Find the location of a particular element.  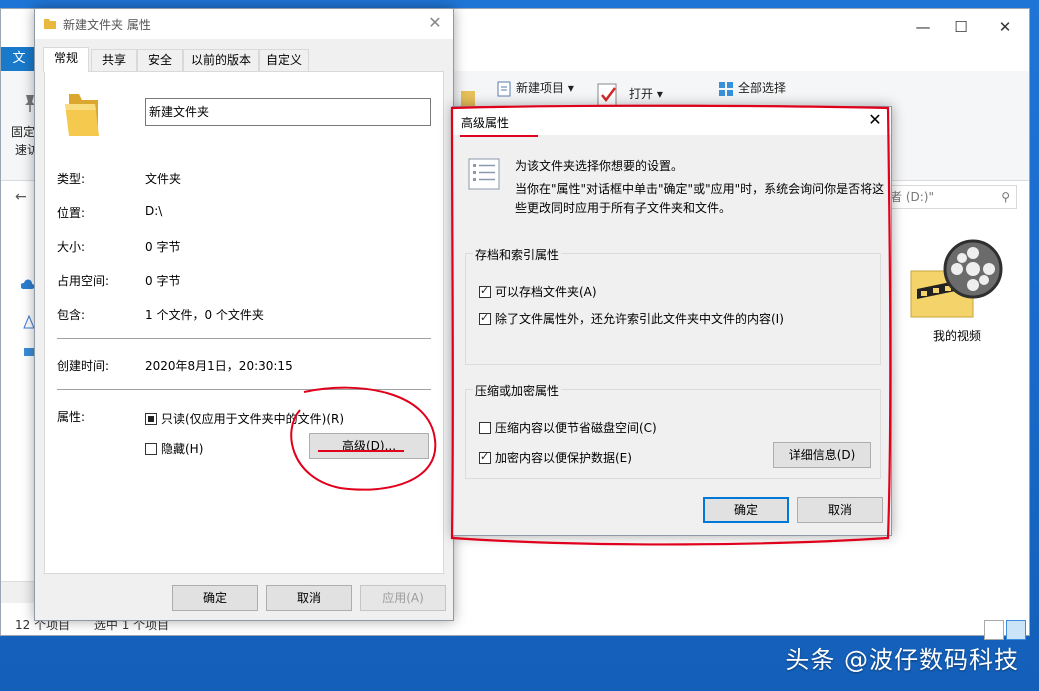

search-box: 者 (D:)" ⚲ is located at coordinates (949, 197).